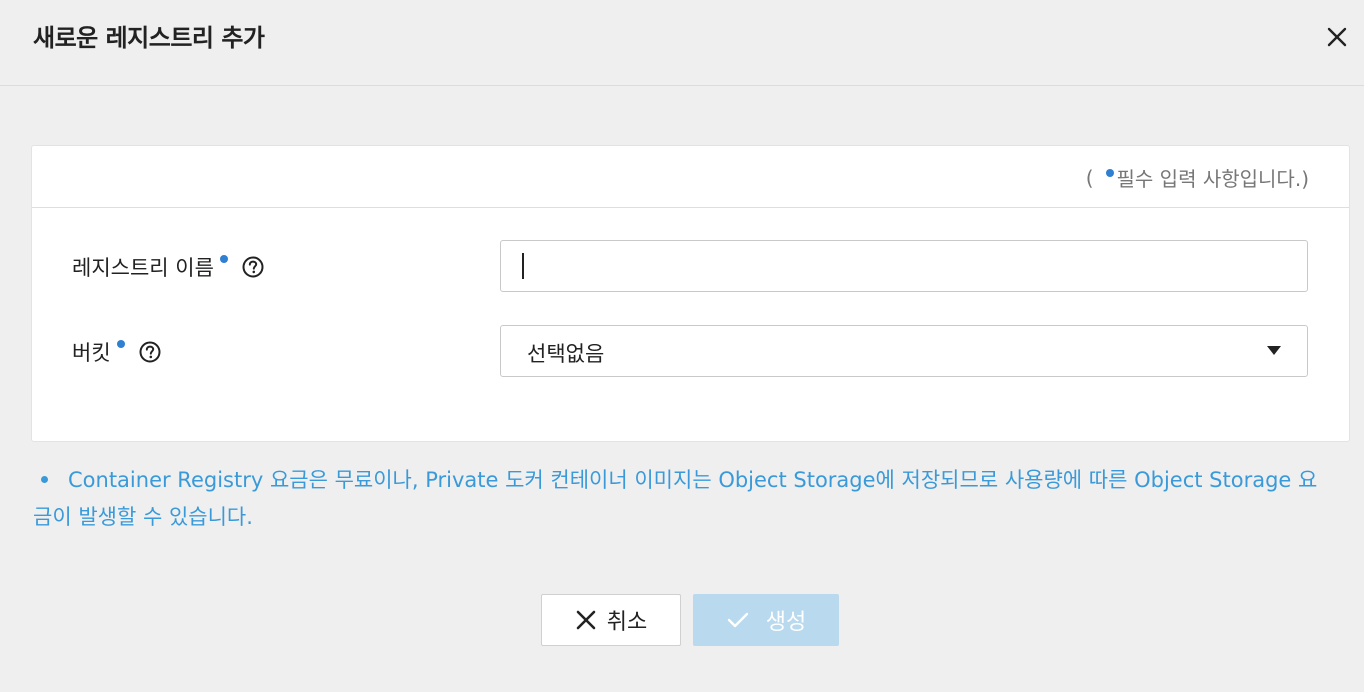 This screenshot has width=1364, height=692. Describe the element at coordinates (566, 354) in the screenshot. I see `bucket-select-value: 선택없음` at that location.